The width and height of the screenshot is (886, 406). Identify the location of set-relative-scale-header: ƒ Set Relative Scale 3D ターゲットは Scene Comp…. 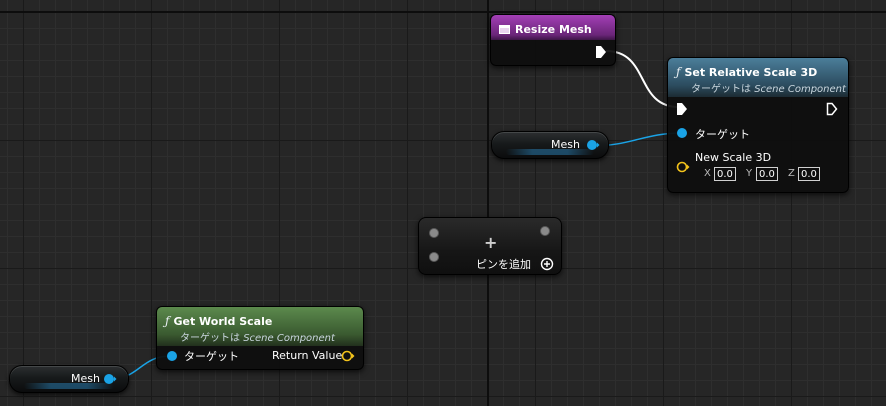
(758, 77).